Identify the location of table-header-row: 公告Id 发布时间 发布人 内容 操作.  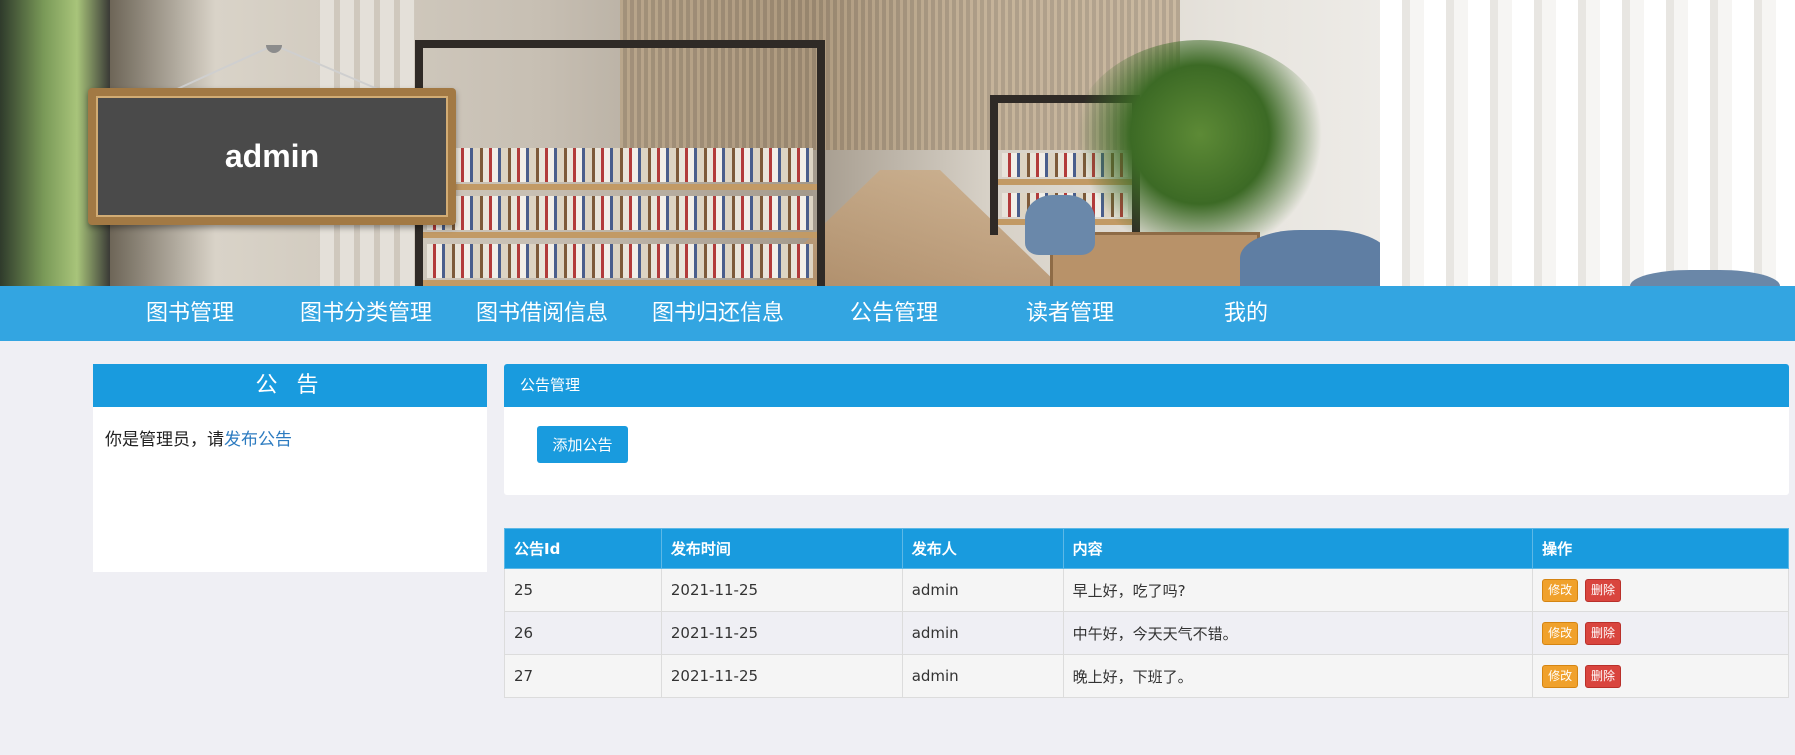
(1146, 548).